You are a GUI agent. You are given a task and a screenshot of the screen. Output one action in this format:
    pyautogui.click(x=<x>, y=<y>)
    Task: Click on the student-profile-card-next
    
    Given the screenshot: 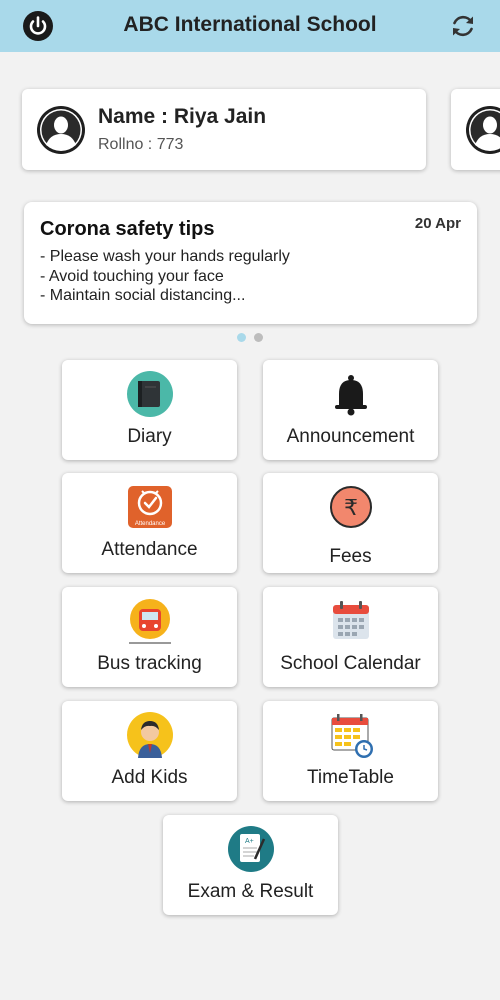 What is the action you would take?
    pyautogui.click(x=475, y=129)
    